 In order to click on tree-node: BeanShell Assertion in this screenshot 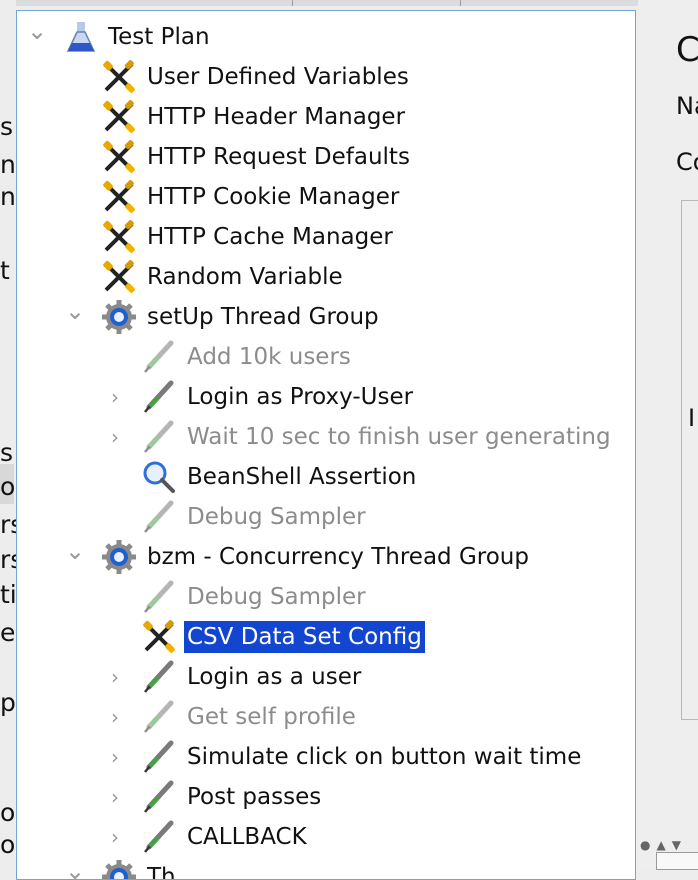, I will do `click(326, 477)`.